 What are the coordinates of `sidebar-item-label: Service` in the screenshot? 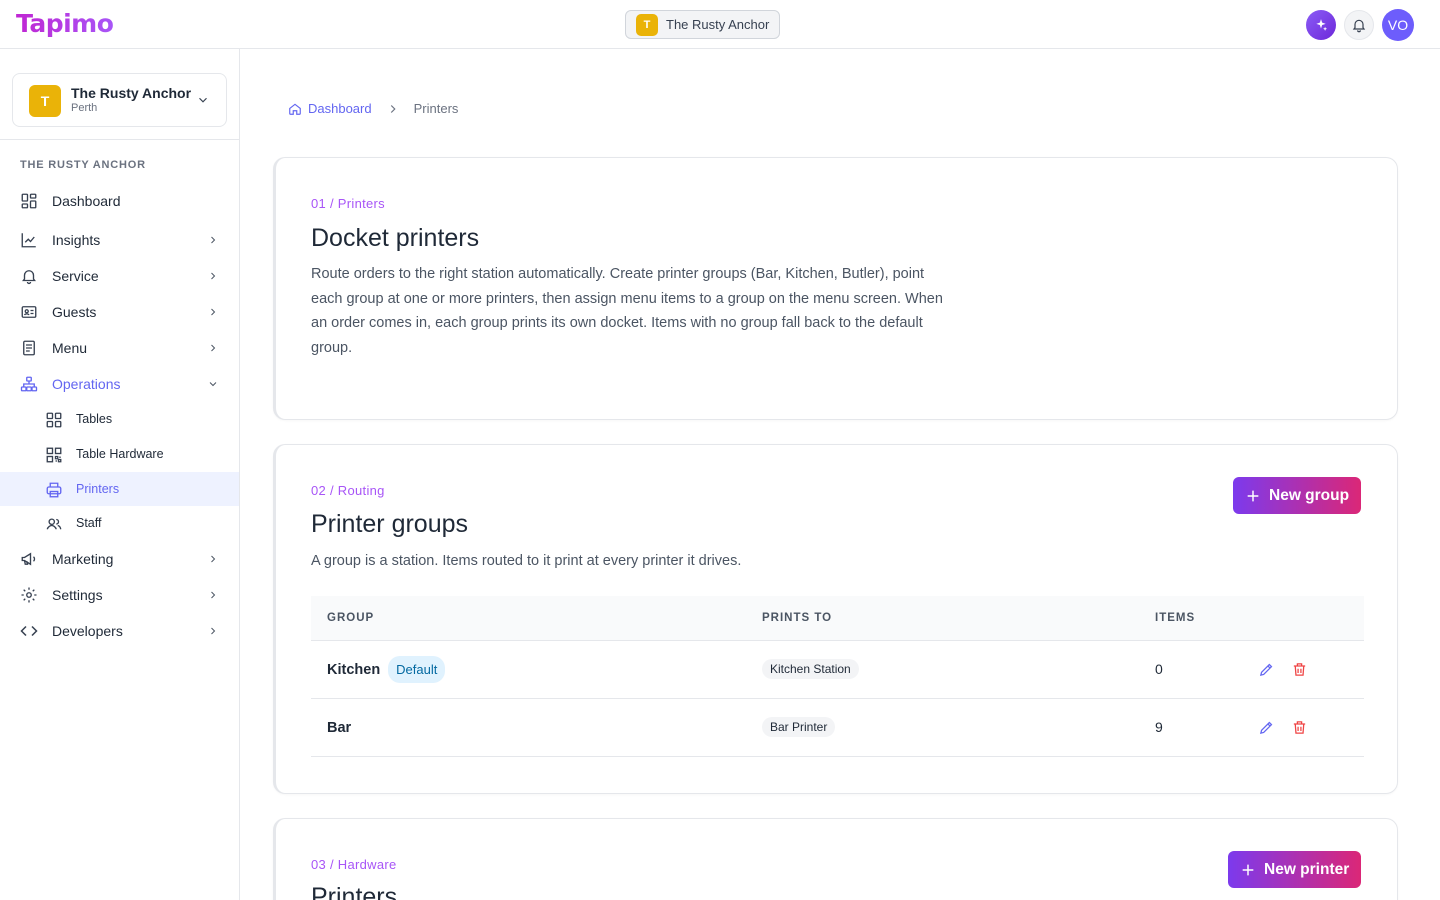 It's located at (75, 276).